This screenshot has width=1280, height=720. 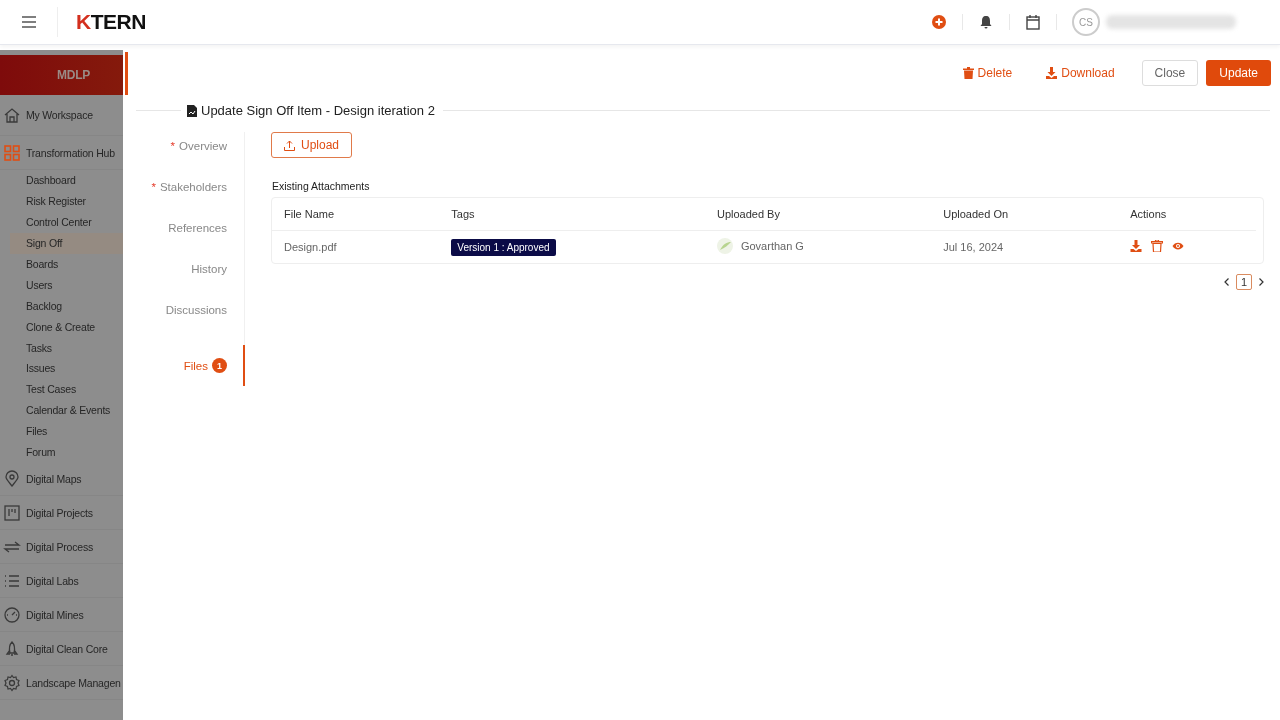 What do you see at coordinates (70, 152) in the screenshot?
I see `sidebar-item: Transformation Hub` at bounding box center [70, 152].